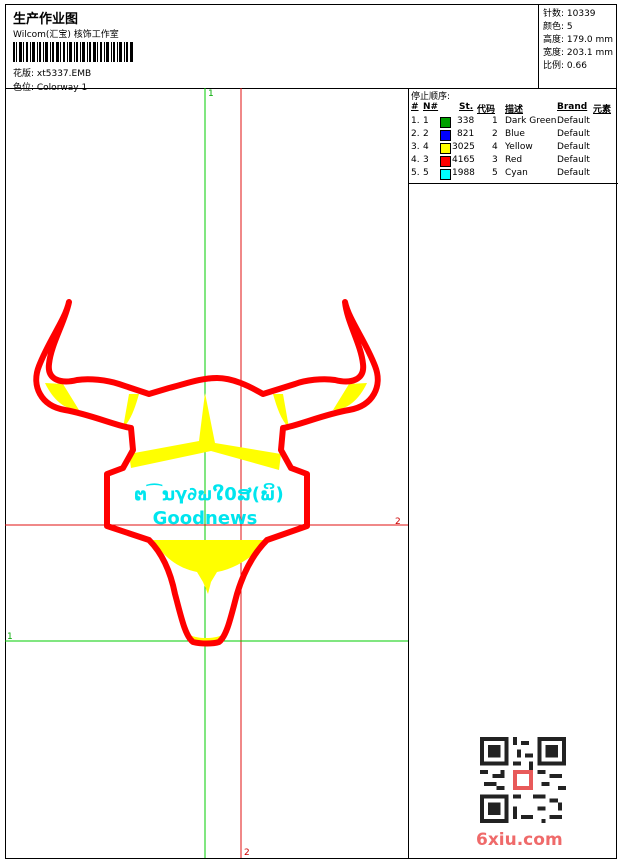  Describe the element at coordinates (500, 174) in the screenshot. I see `table-row: 5. 5 1988 5 Cyan Default` at that location.